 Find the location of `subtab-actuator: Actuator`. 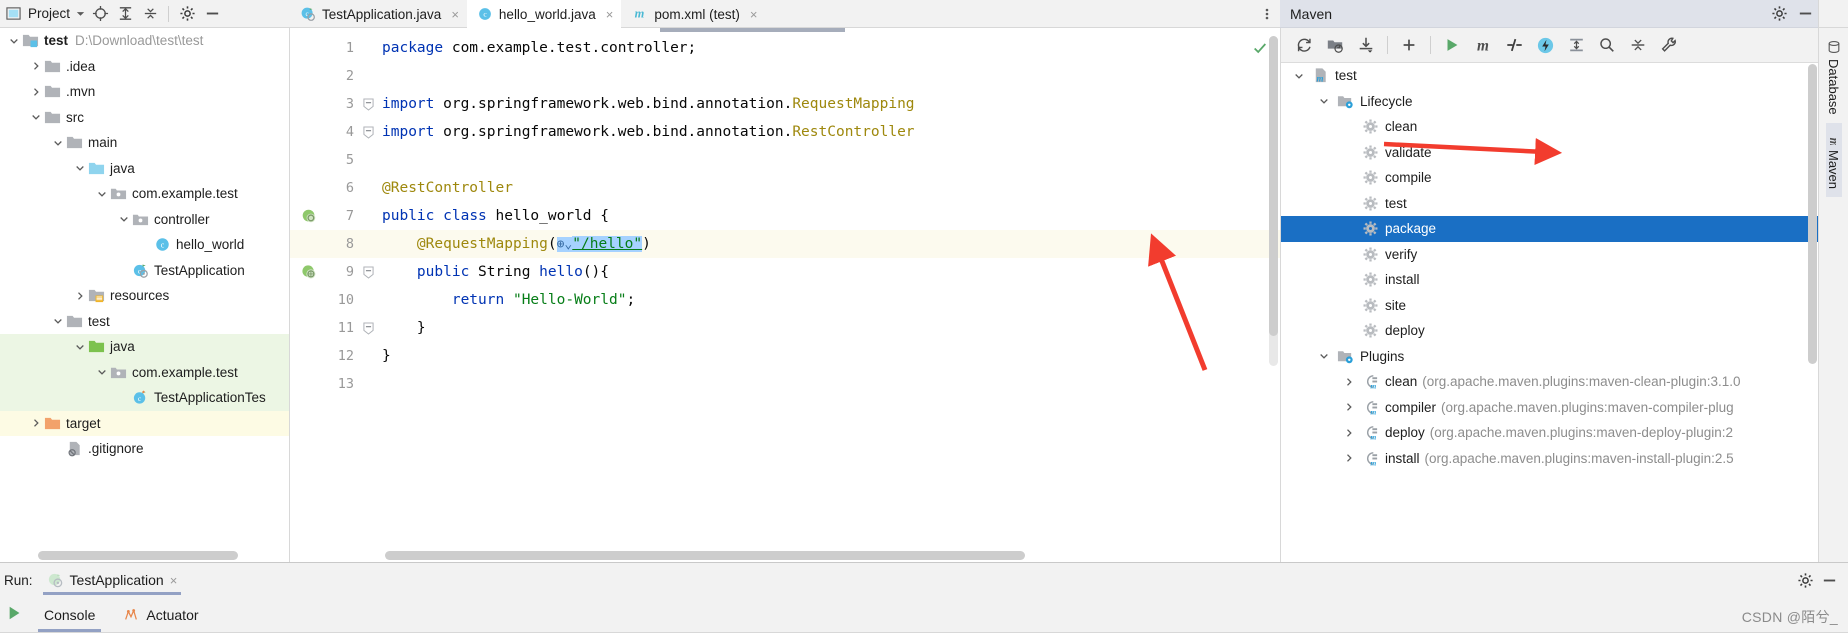

subtab-actuator: Actuator is located at coordinates (160, 615).